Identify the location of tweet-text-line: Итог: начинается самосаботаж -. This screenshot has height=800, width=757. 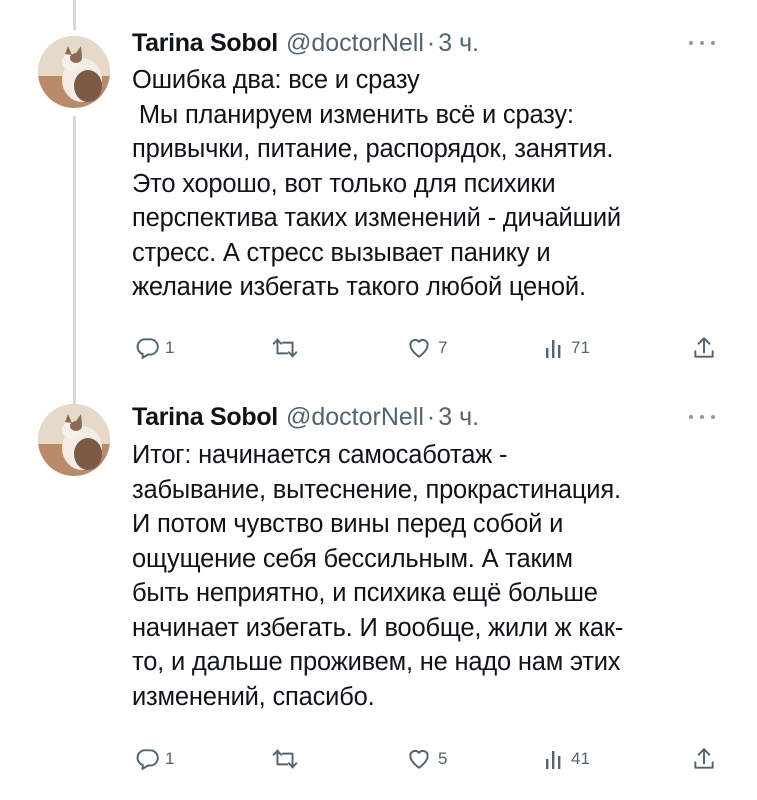
(320, 455).